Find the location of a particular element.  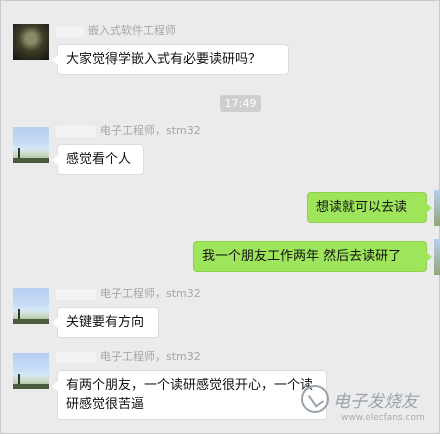

message-text: 有两个朋友，一个读研感觉很开心，一个读研感觉很苦逼 is located at coordinates (190, 395).